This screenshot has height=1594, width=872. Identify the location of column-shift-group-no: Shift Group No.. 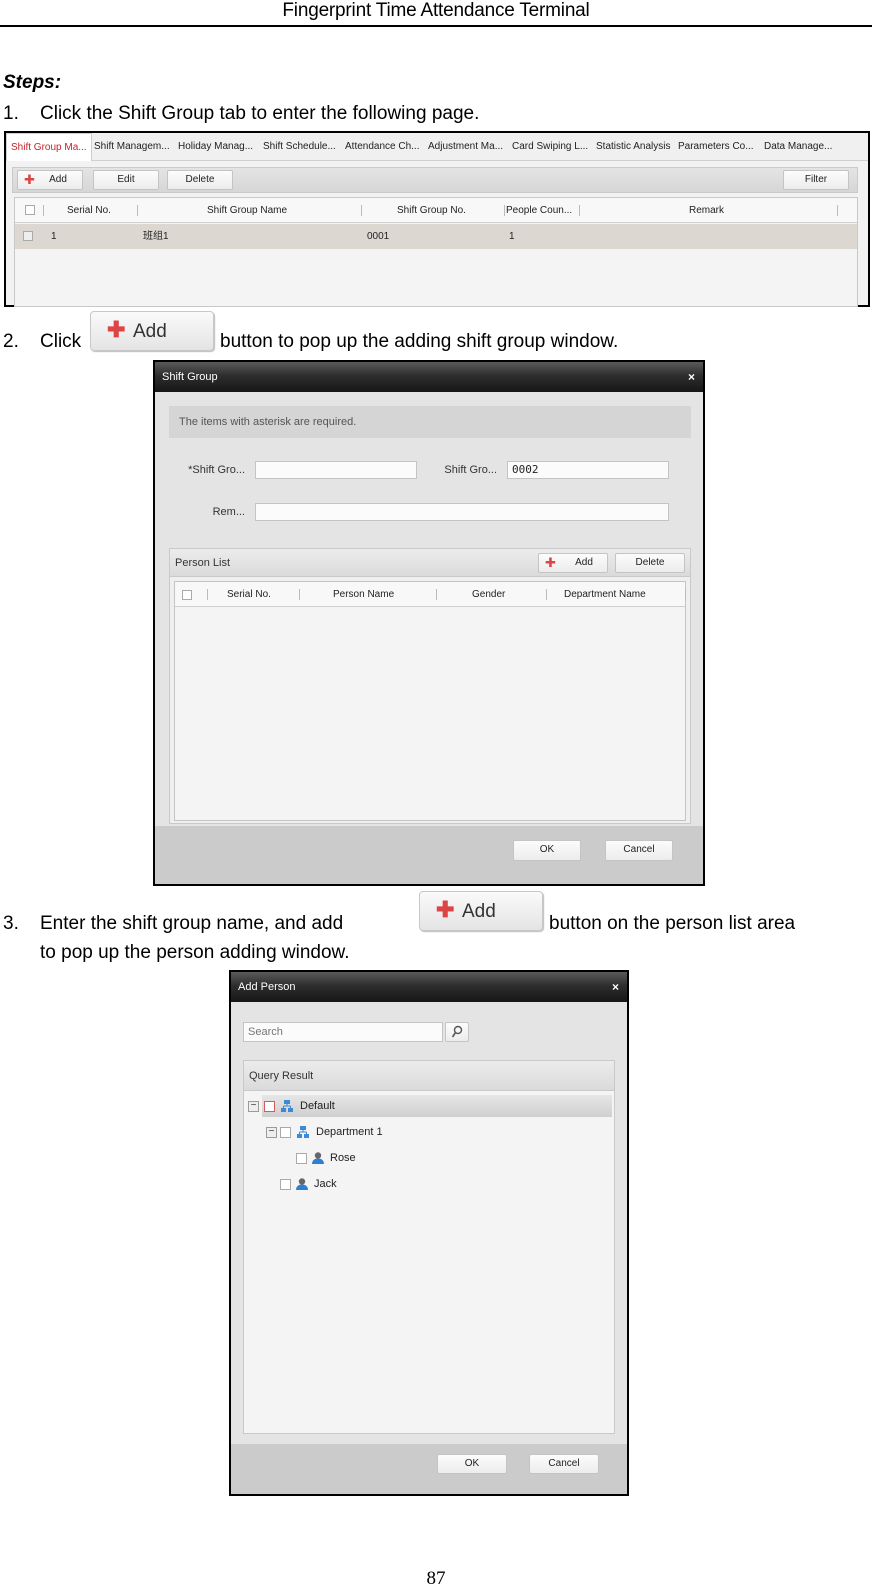
(431, 210).